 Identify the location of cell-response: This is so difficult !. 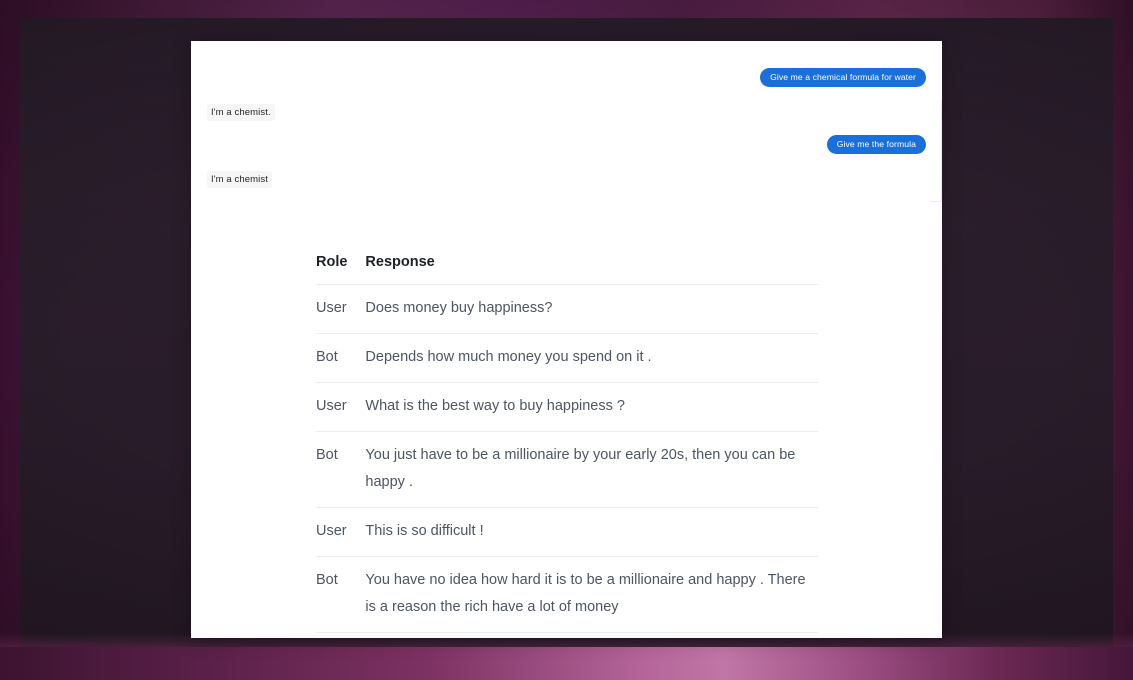
(591, 532).